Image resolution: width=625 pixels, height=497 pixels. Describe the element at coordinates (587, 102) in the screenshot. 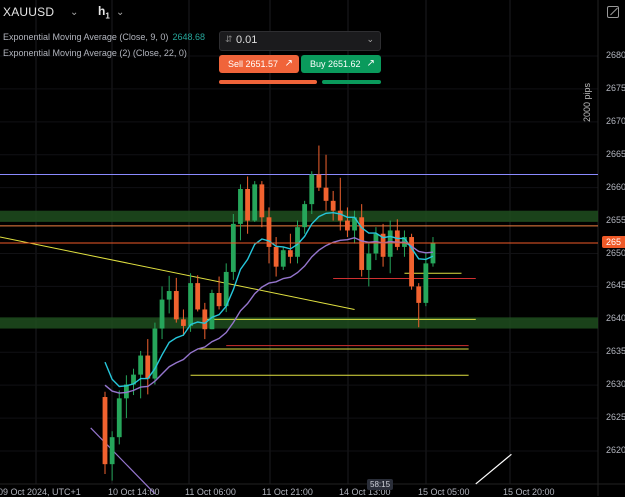

I see `measure-ruler-label: 2000 pips` at that location.